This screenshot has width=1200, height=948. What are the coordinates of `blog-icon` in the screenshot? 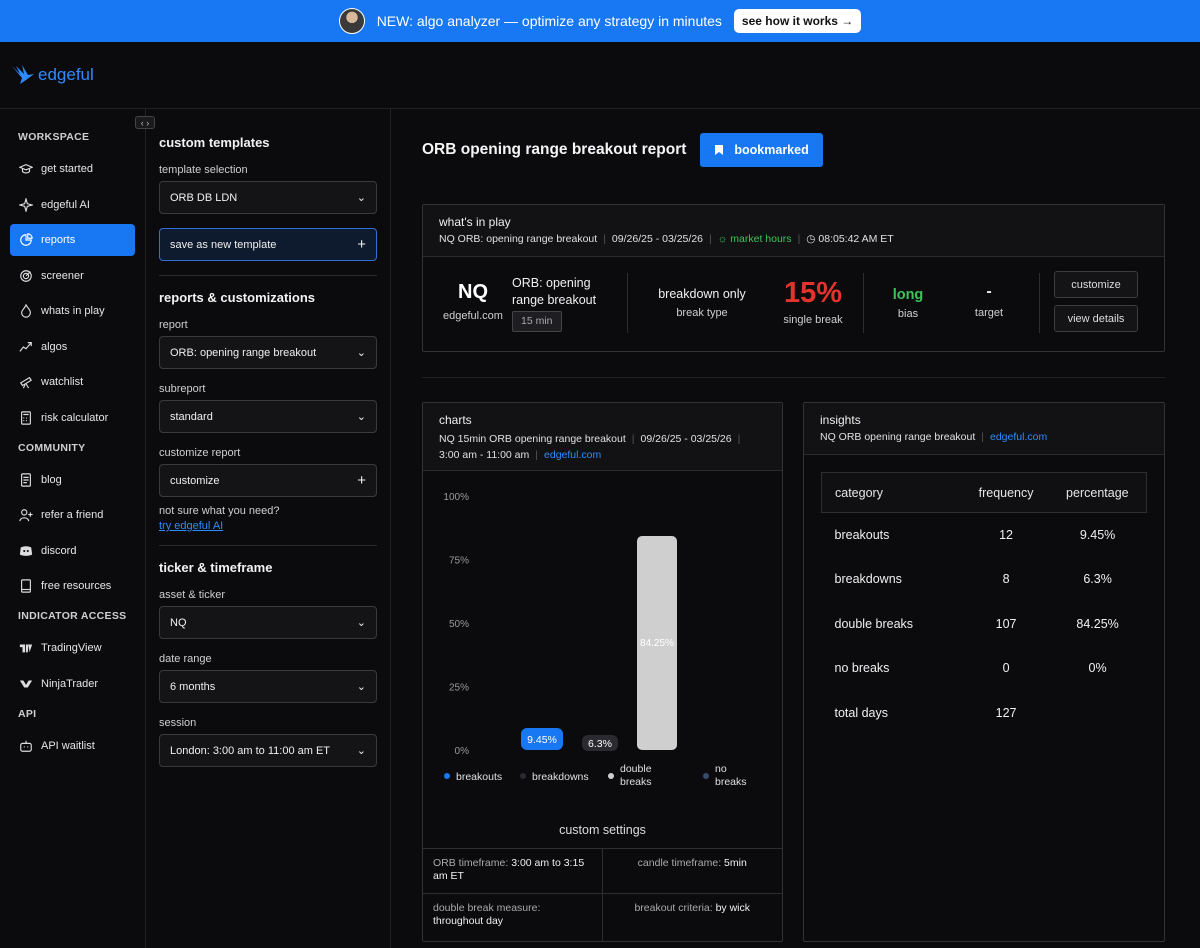 It's located at (26, 479).